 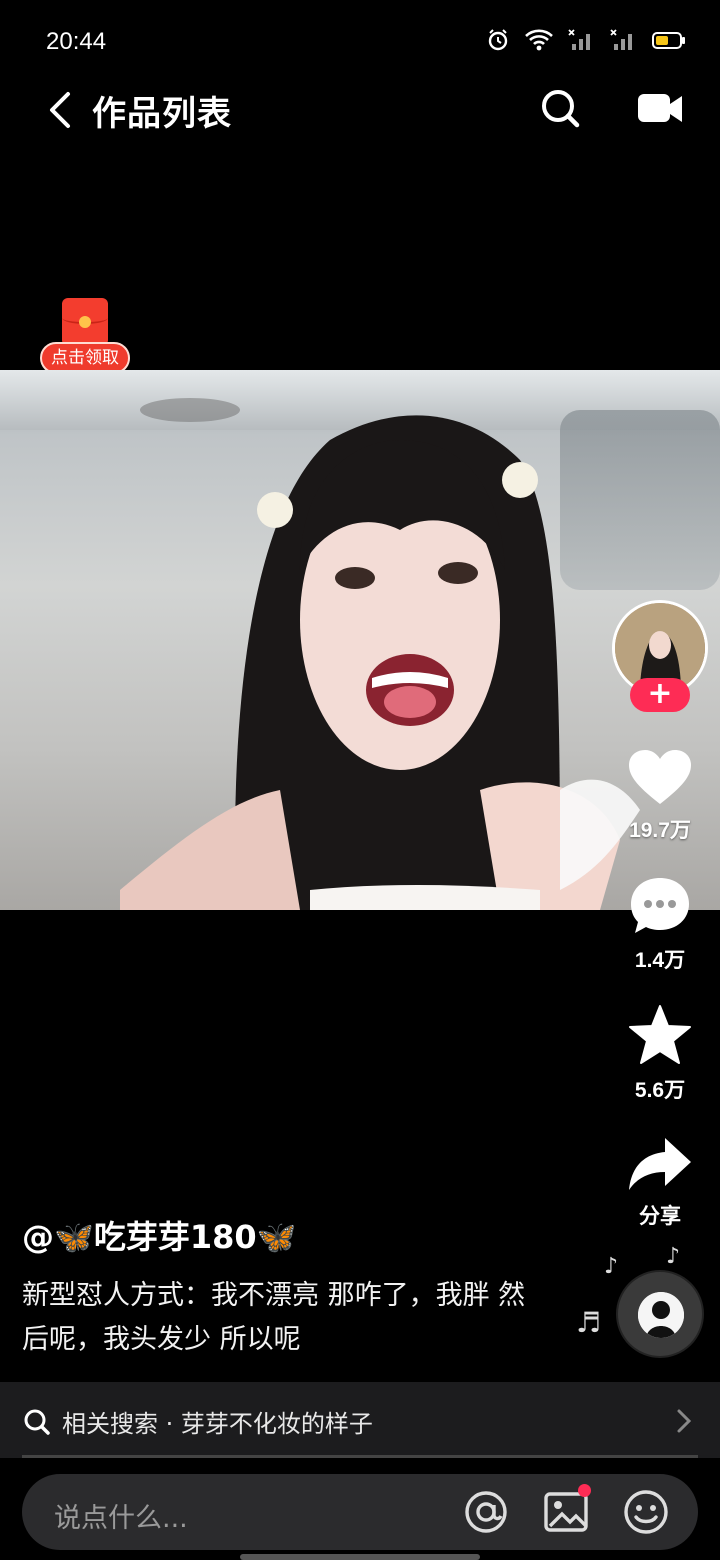 What do you see at coordinates (85, 322) in the screenshot?
I see `red-envelope-icon` at bounding box center [85, 322].